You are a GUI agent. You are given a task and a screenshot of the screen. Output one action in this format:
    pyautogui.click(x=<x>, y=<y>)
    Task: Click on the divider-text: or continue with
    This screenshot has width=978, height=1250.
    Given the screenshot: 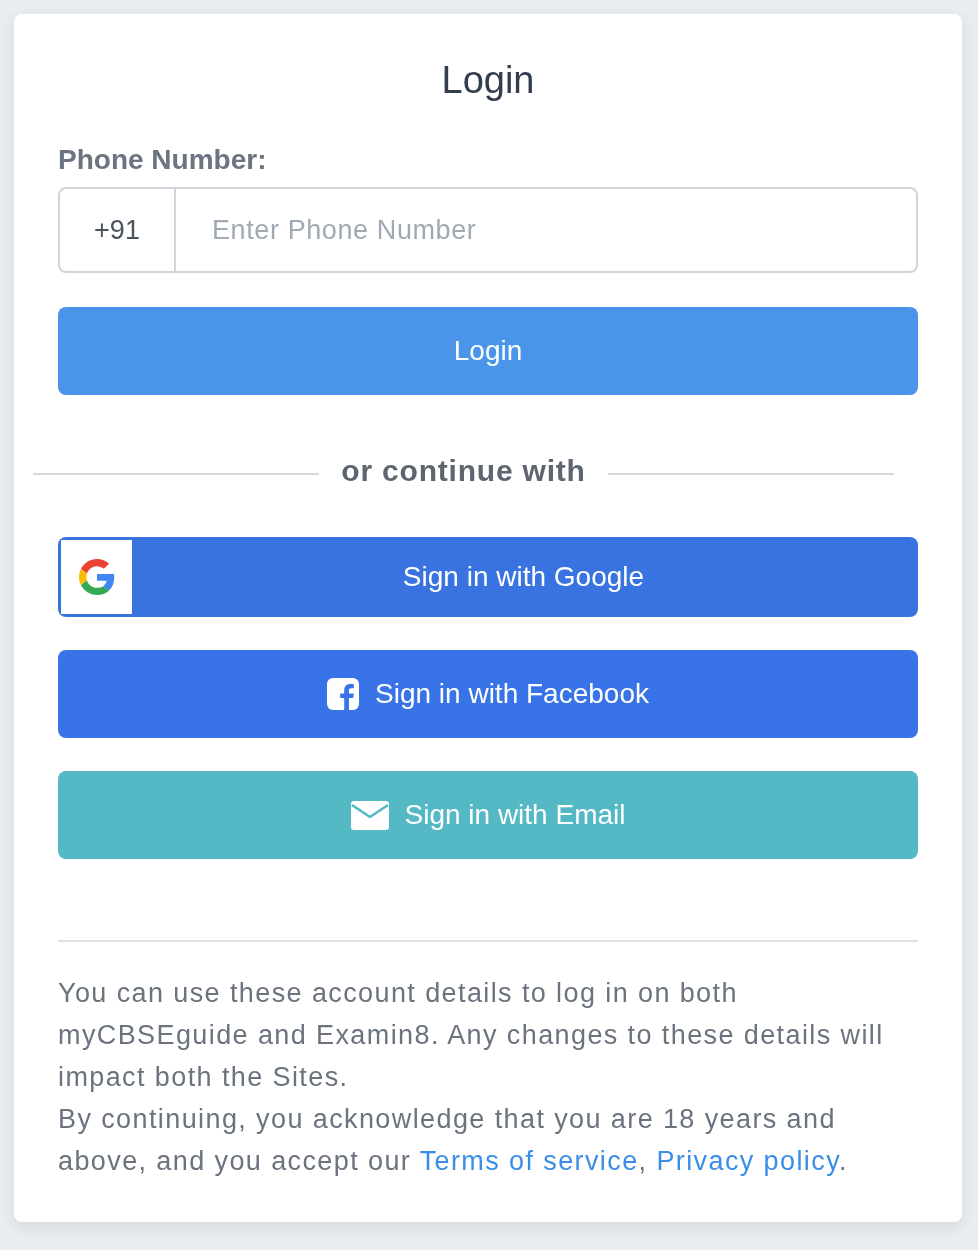 What is the action you would take?
    pyautogui.click(x=463, y=471)
    